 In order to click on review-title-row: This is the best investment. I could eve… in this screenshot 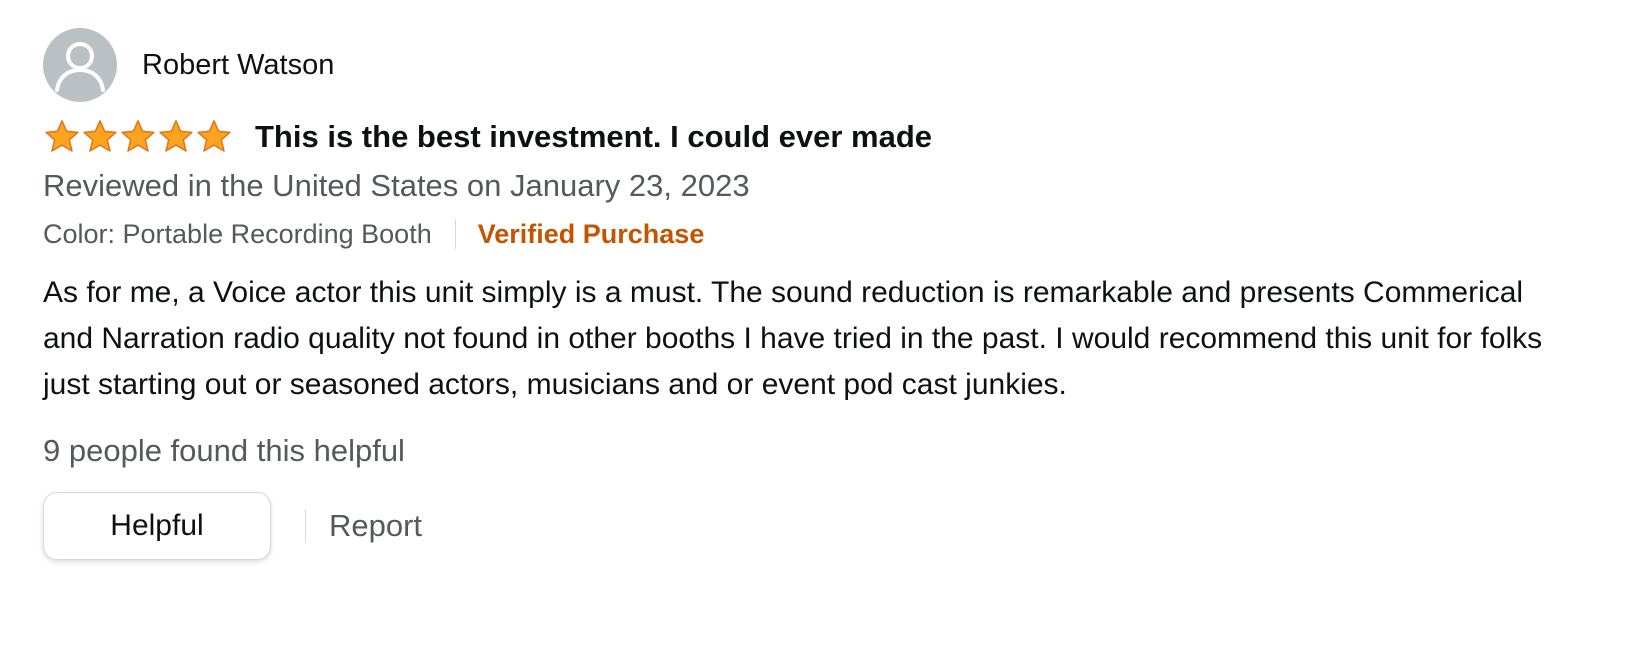, I will do `click(813, 137)`.